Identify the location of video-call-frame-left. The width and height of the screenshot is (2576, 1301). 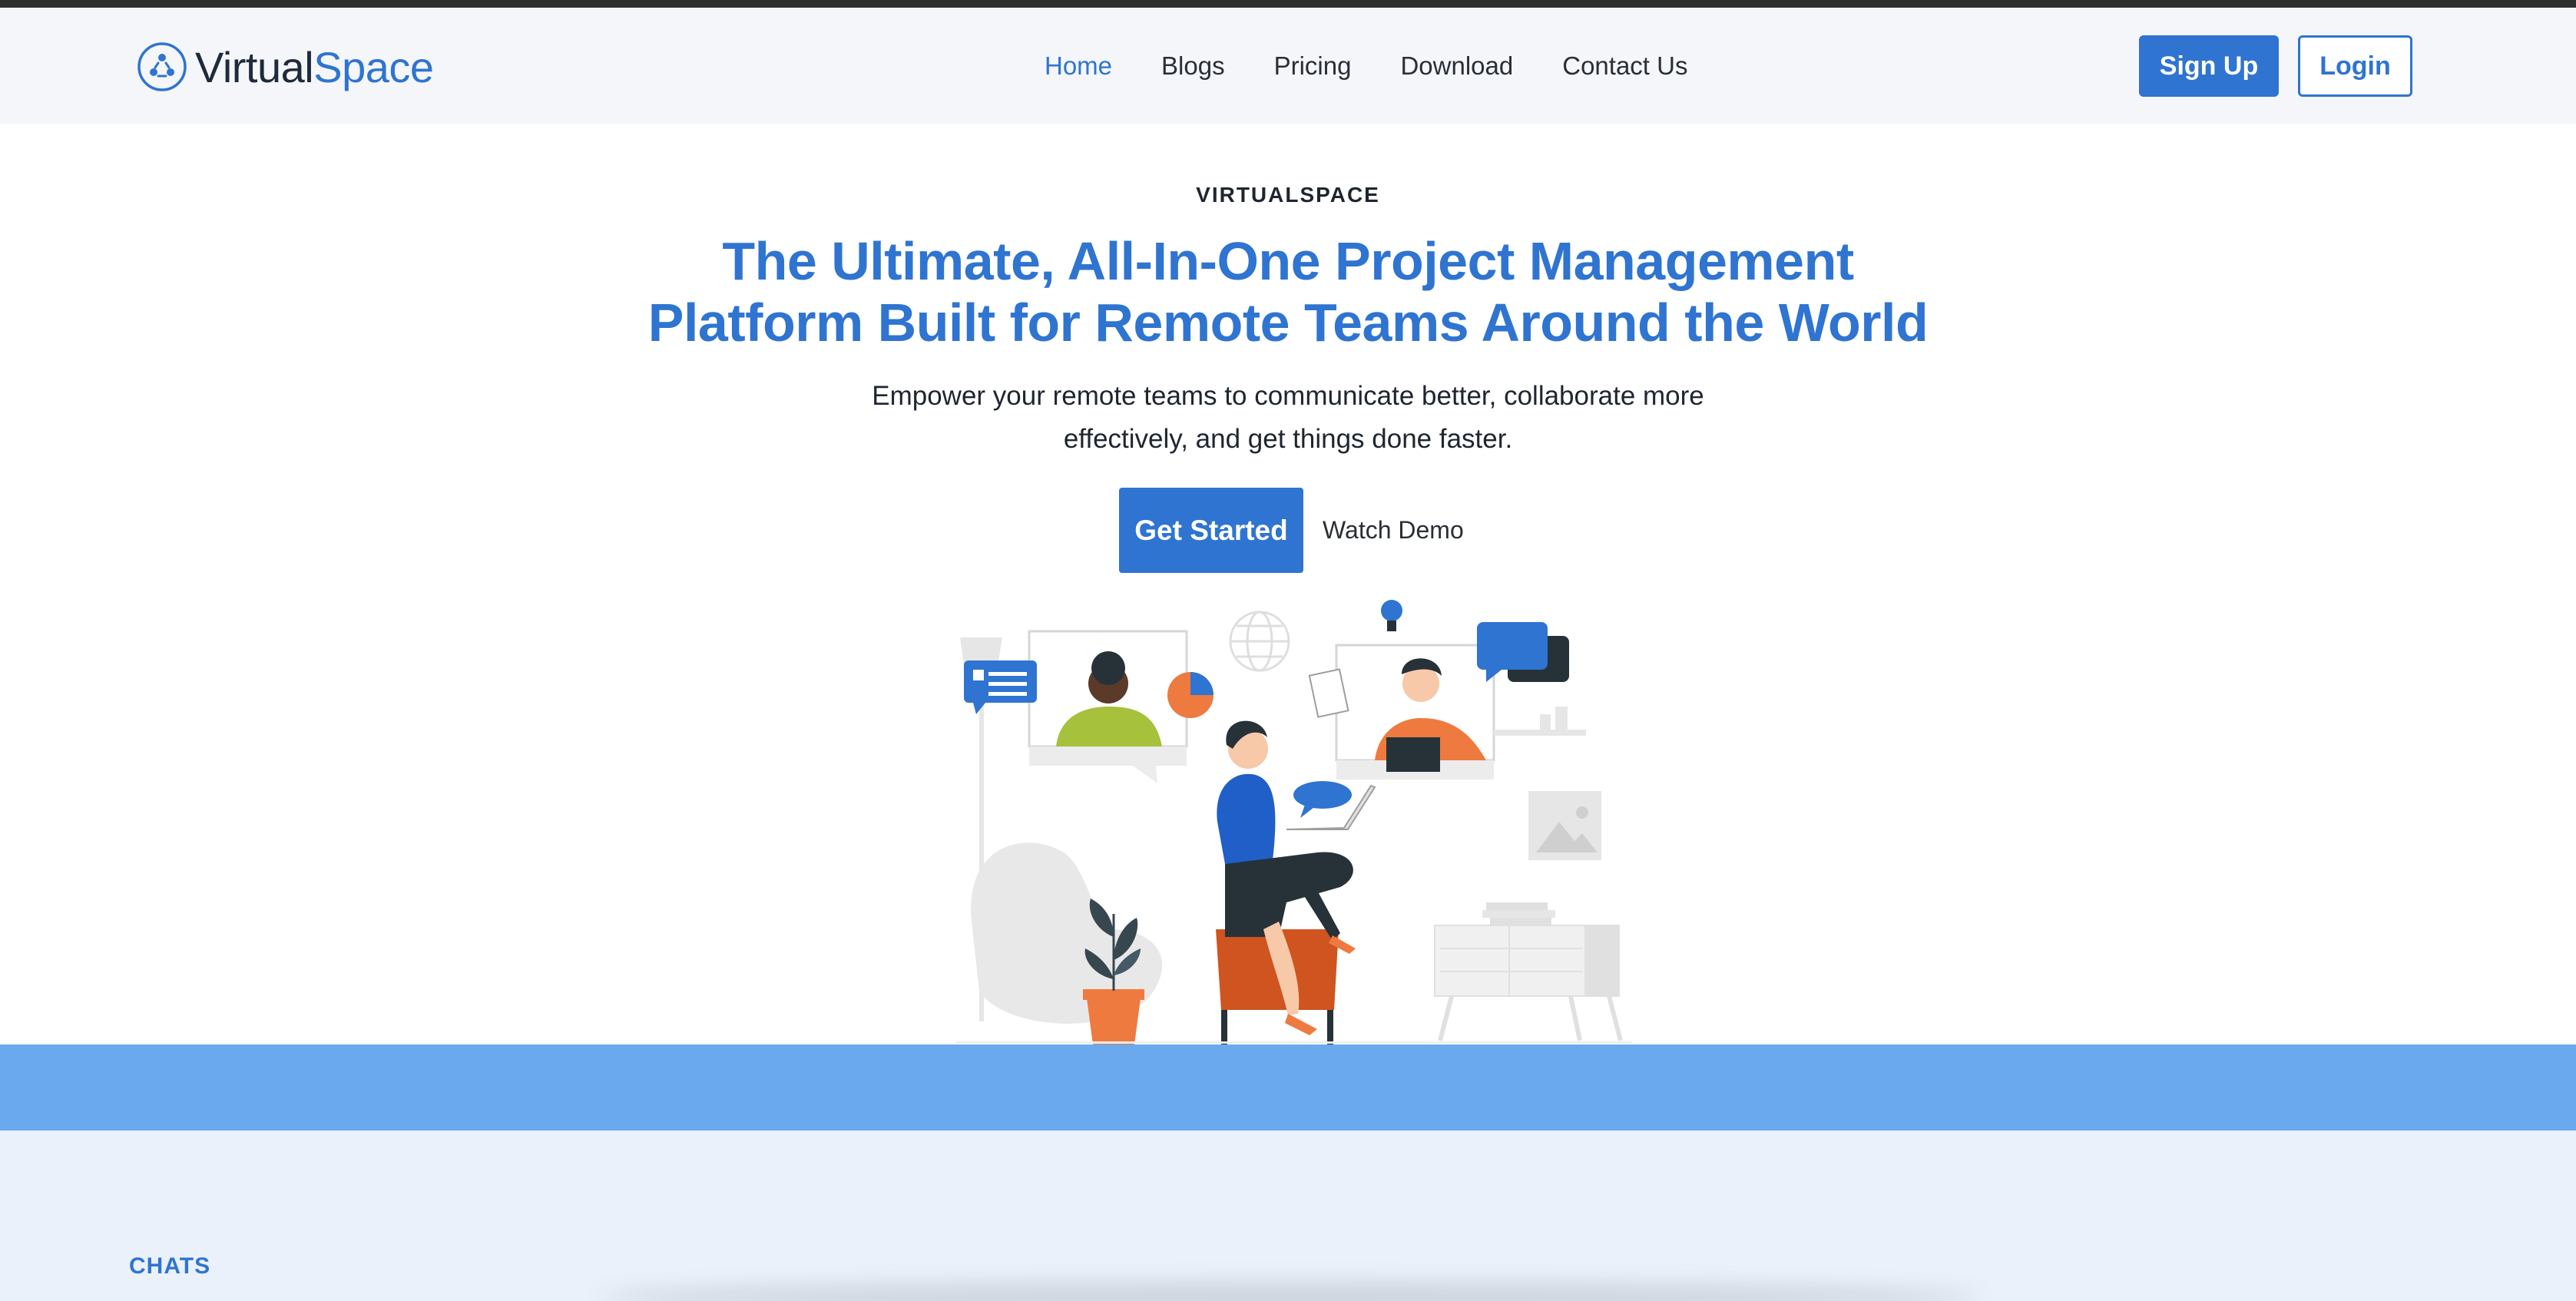
(1108, 706).